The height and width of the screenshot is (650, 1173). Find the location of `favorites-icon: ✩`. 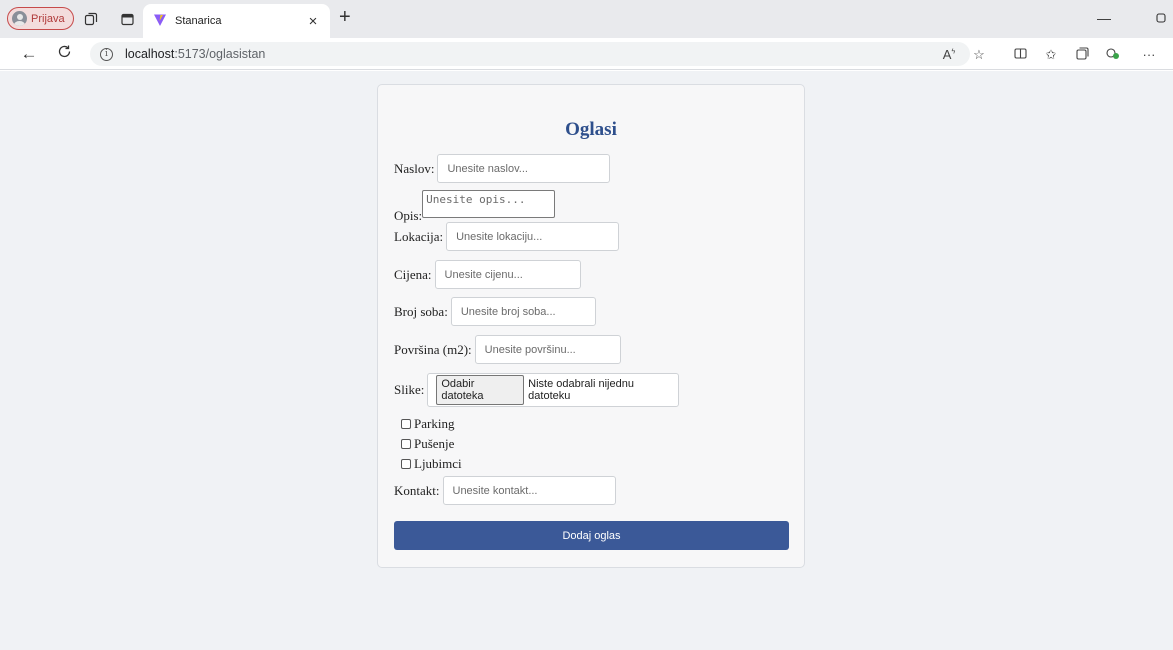

favorites-icon: ✩ is located at coordinates (1051, 55).